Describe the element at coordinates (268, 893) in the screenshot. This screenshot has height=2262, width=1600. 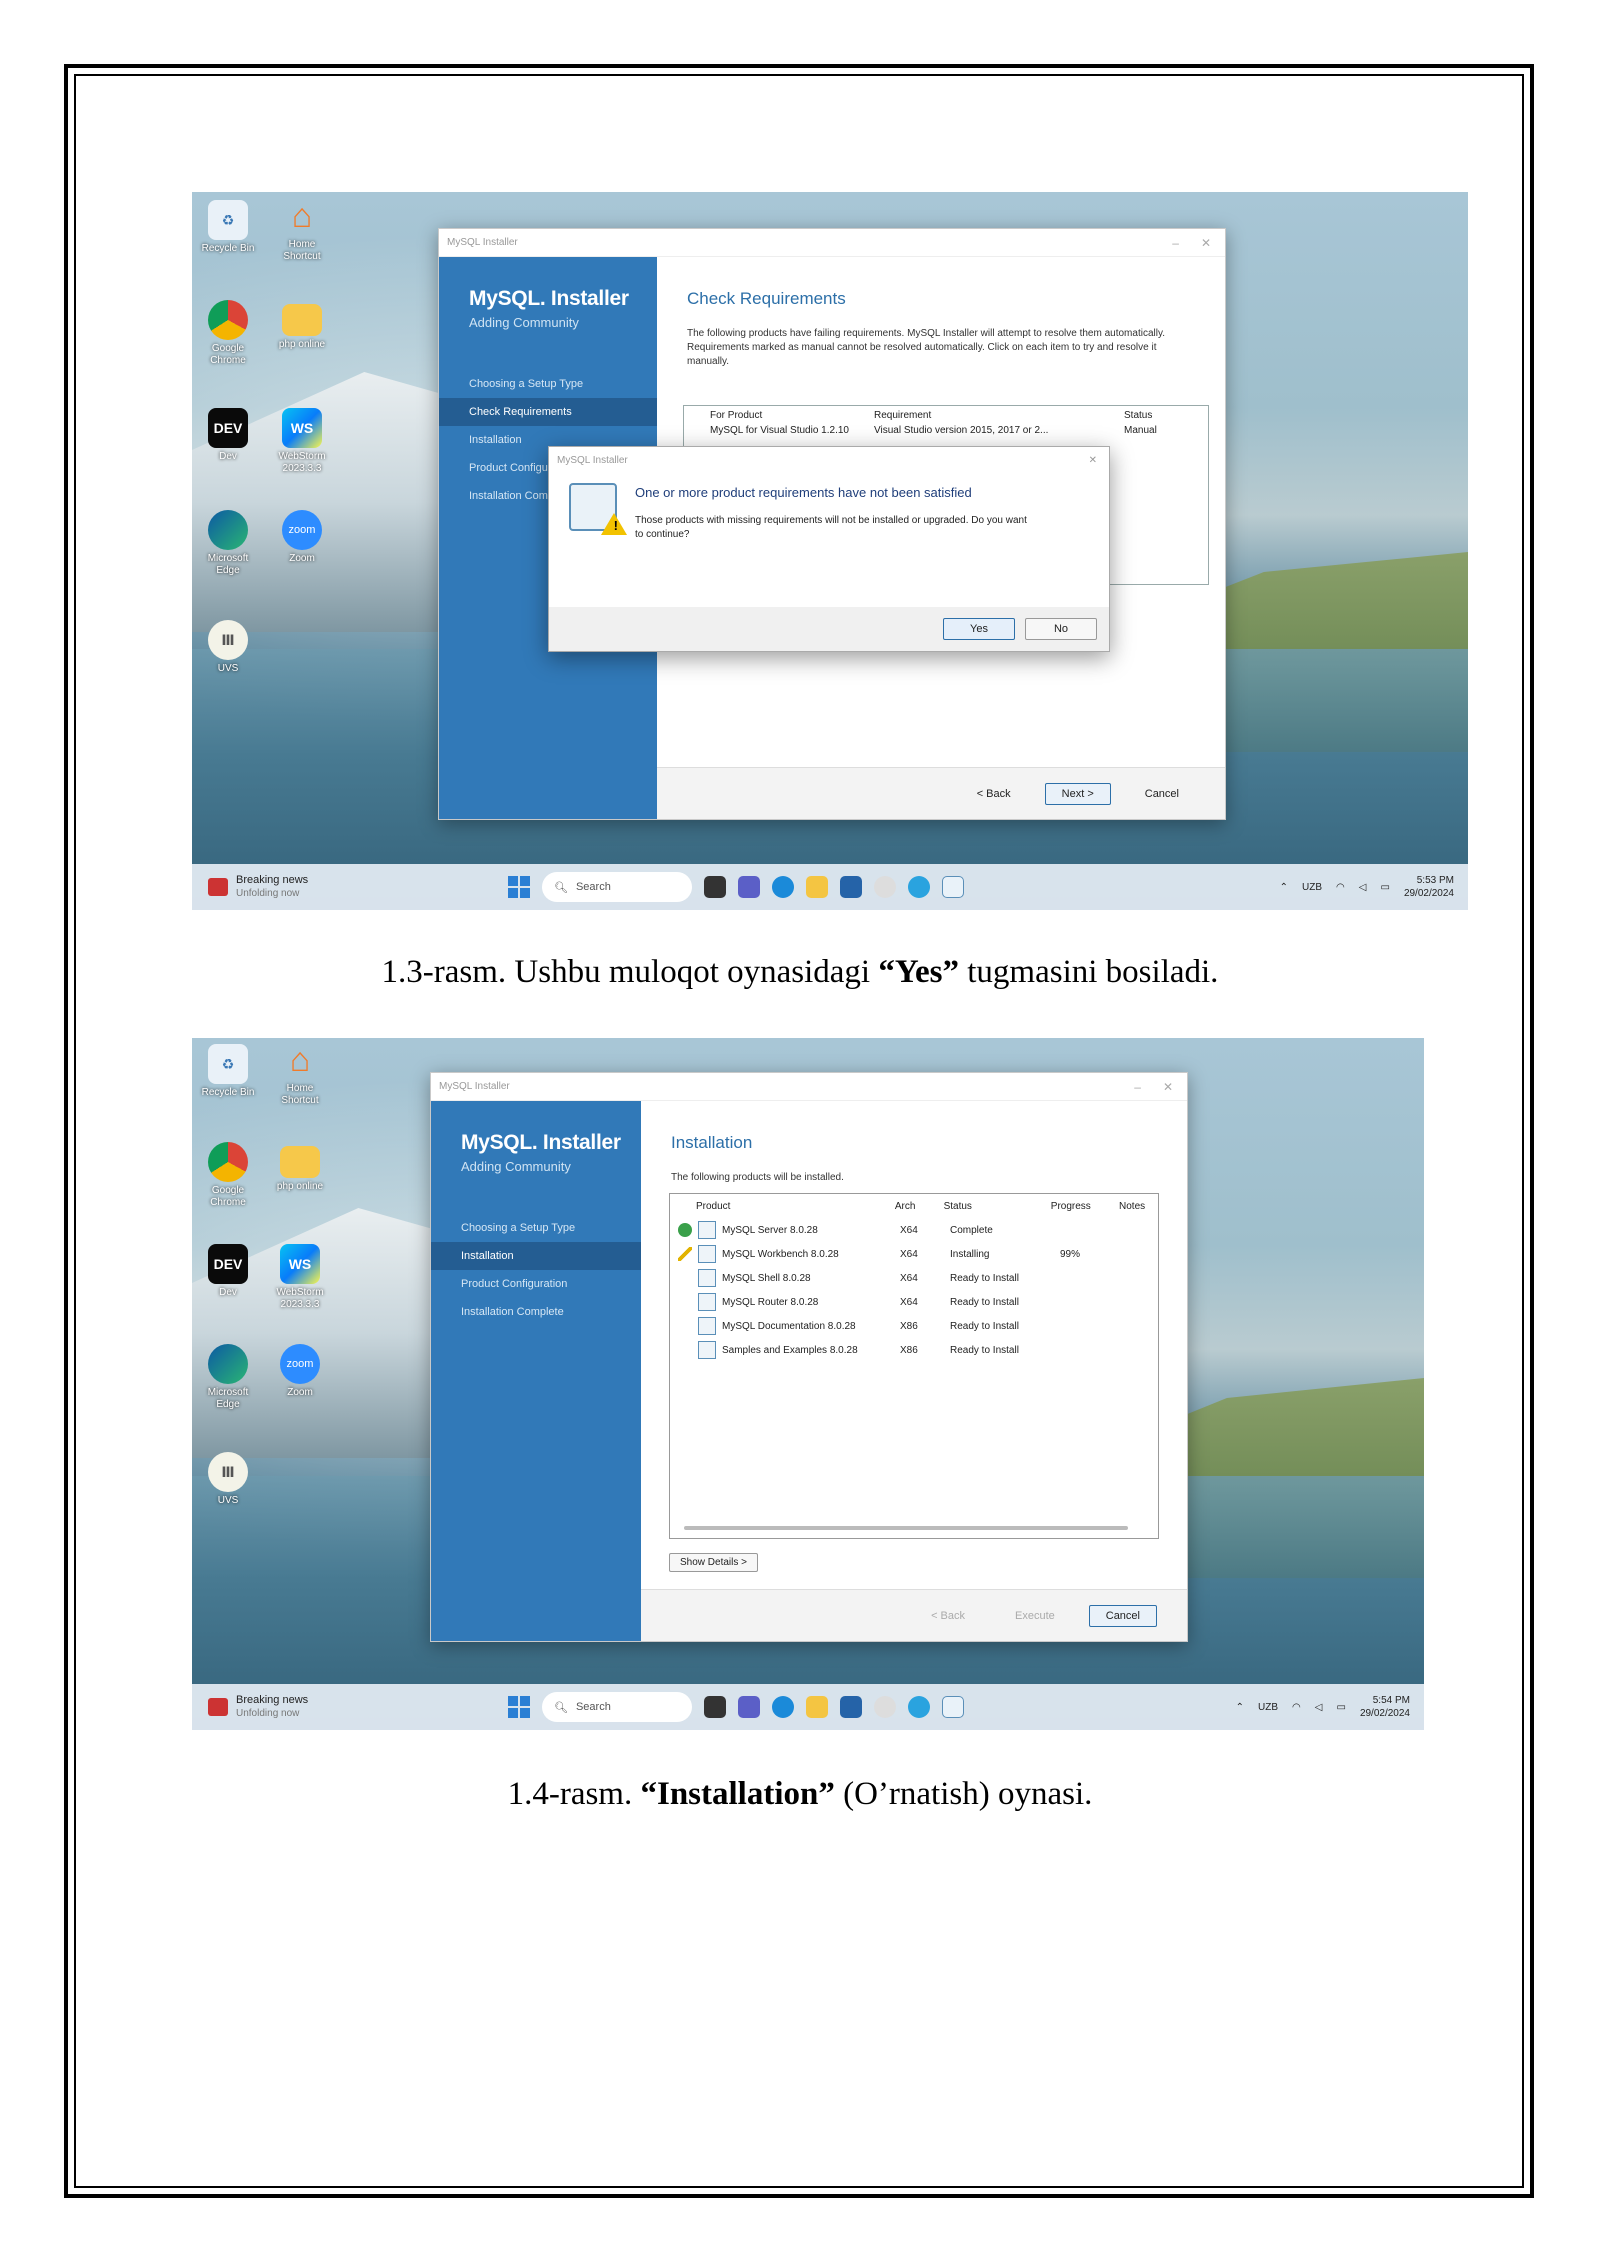
I see `news-sub: Unfolding now` at that location.